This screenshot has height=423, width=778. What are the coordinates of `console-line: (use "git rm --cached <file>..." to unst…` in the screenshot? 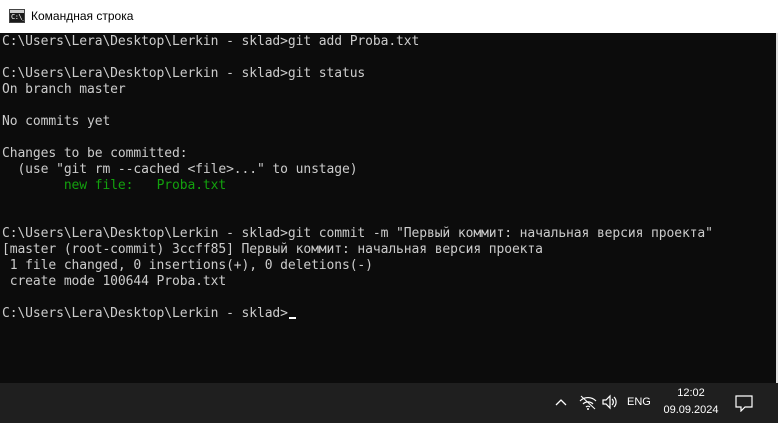 It's located at (180, 169).